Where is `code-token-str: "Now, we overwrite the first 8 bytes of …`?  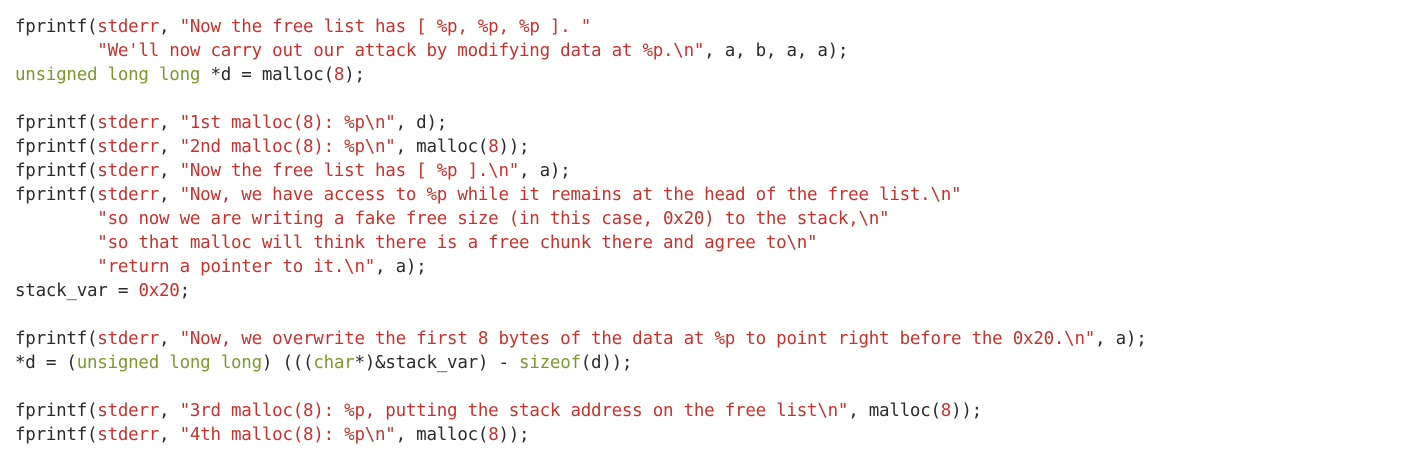
code-token-str: "Now, we overwrite the first 8 bytes of … is located at coordinates (637, 339).